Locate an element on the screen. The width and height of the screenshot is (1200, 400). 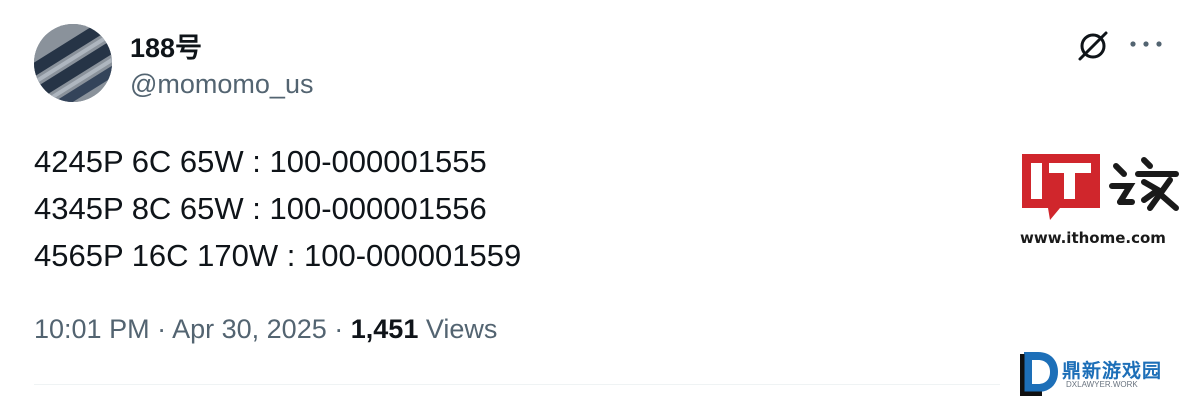
tweet-metadata: 10:01 PM · Apr 30, 2025 · 1,451 Views is located at coordinates (265, 329).